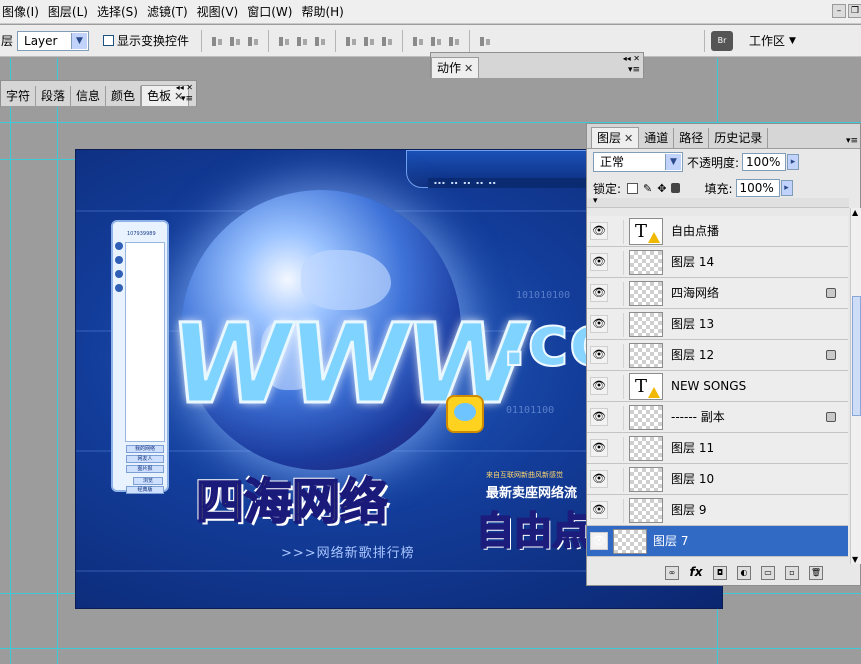  Describe the element at coordinates (676, 188) in the screenshot. I see `lock-all-icon` at that location.